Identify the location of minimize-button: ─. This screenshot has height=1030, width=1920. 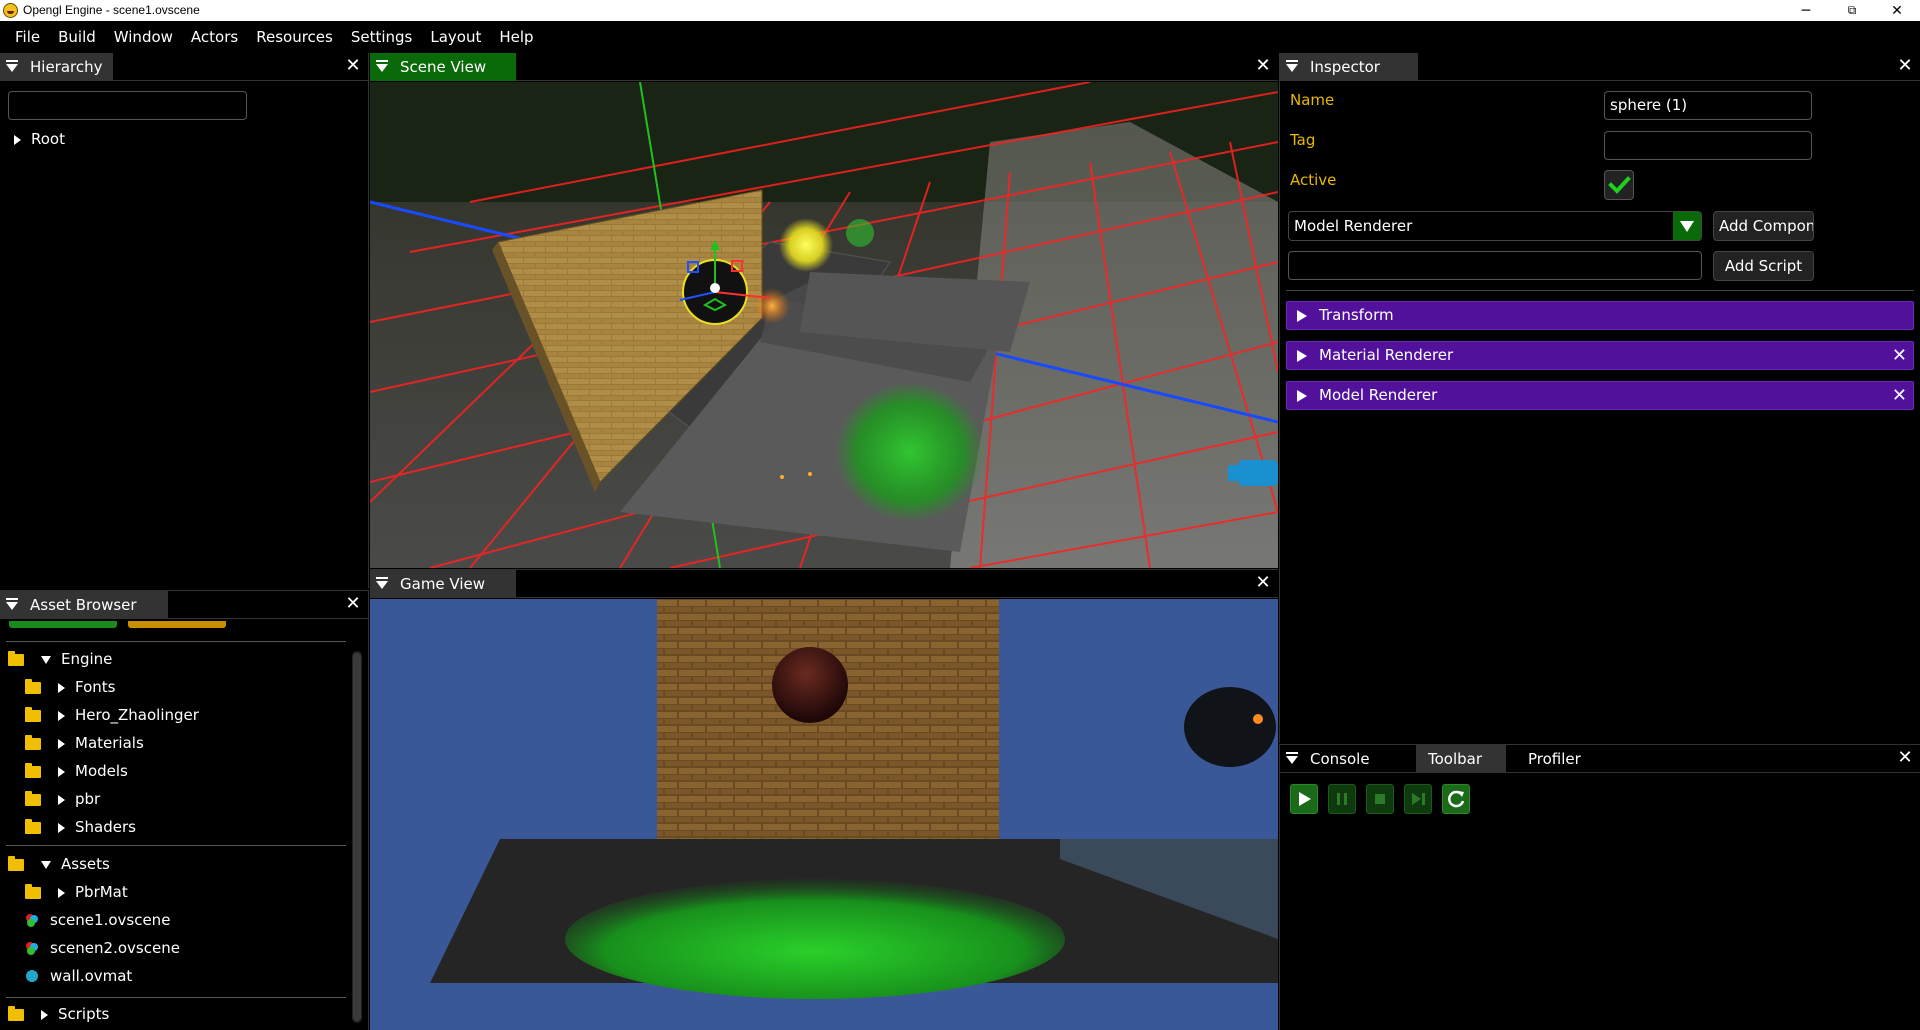
(1806, 10).